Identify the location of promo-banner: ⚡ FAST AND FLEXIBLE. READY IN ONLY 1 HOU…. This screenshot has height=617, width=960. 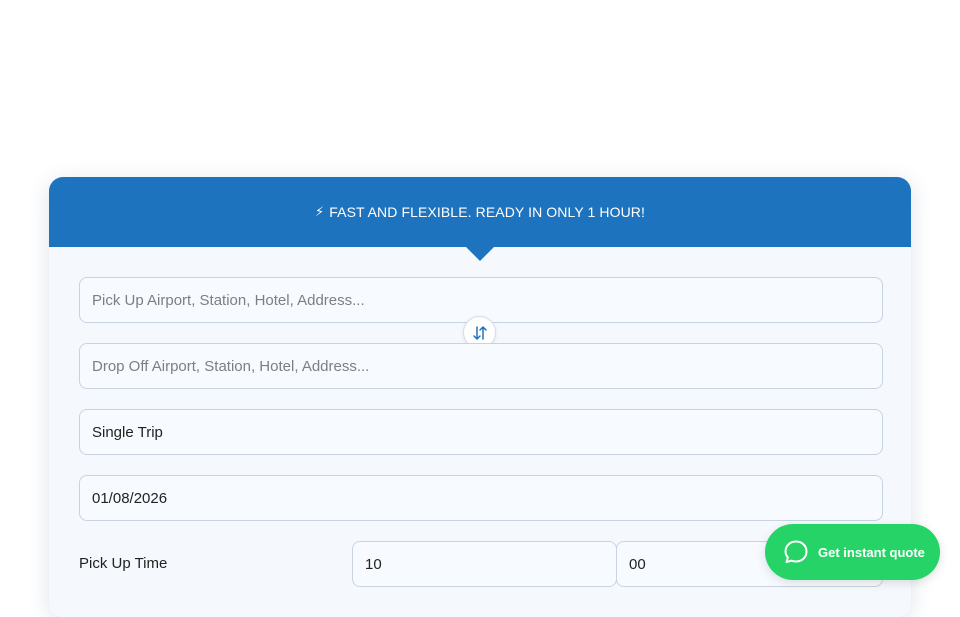
(480, 212).